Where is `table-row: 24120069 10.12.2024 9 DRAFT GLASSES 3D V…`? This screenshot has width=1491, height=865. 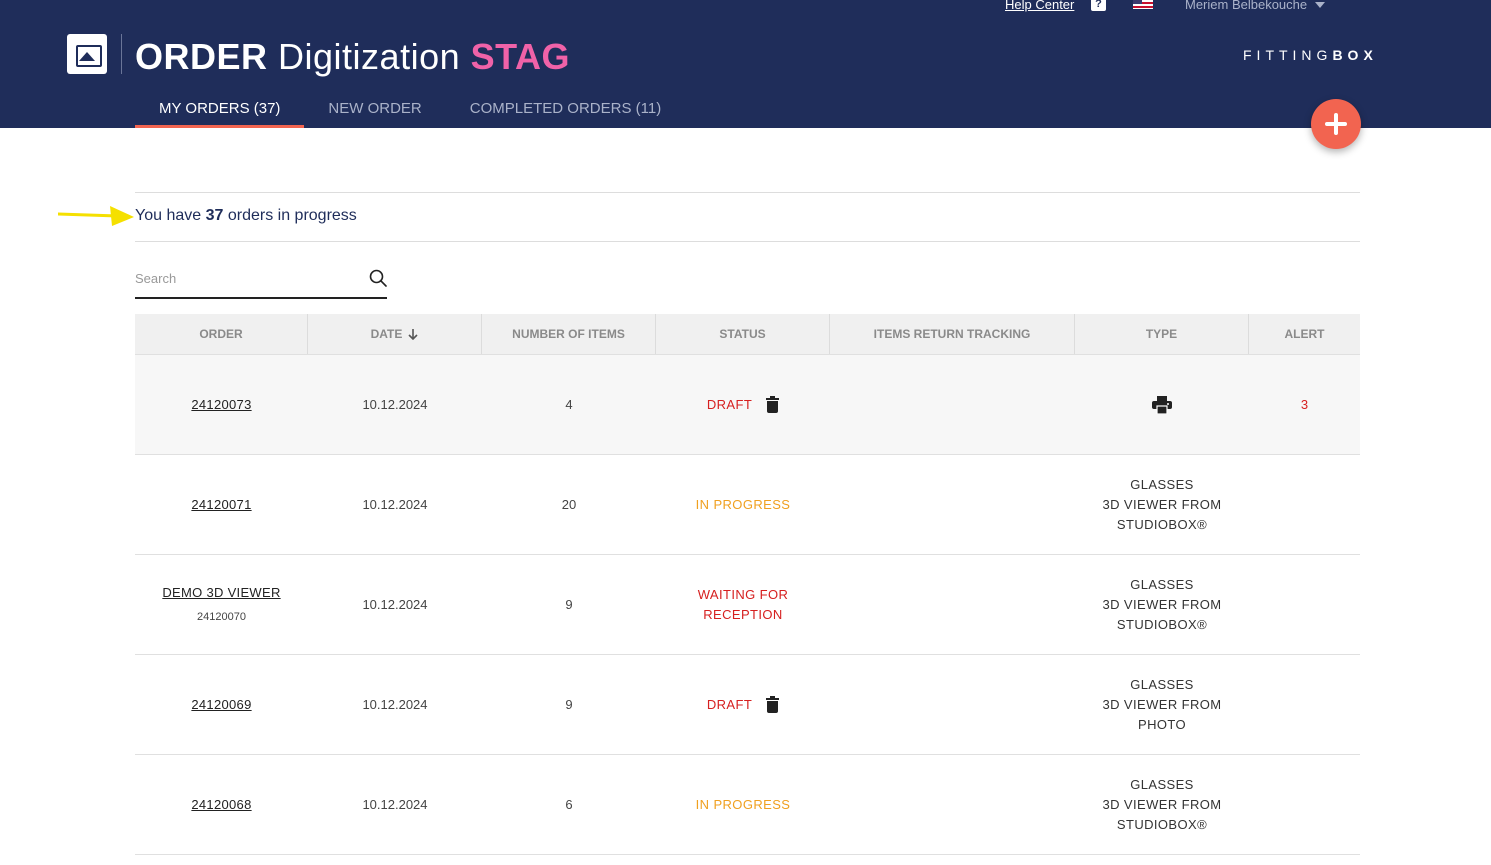 table-row: 24120069 10.12.2024 9 DRAFT GLASSES 3D V… is located at coordinates (747, 705).